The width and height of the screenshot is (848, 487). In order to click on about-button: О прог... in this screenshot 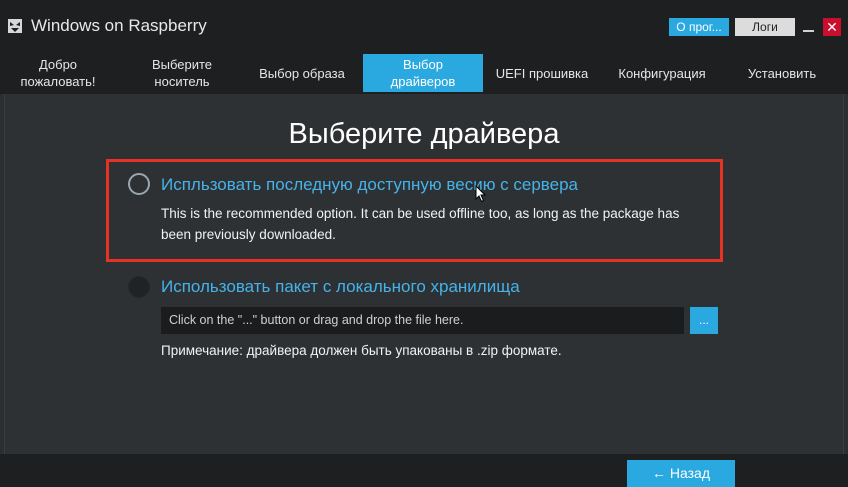, I will do `click(699, 27)`.